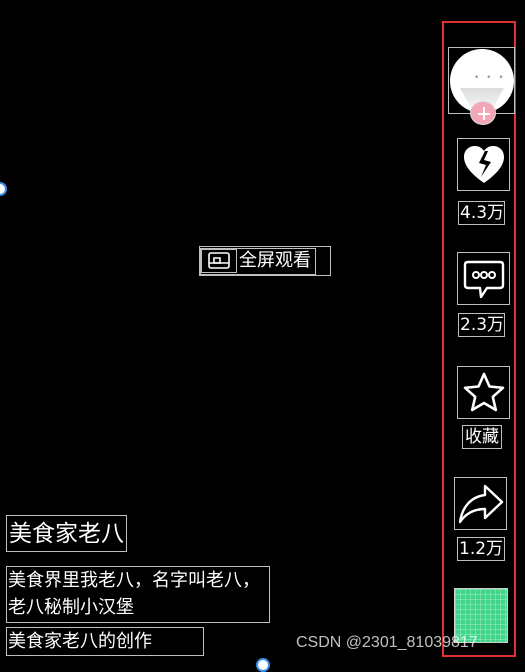 The height and width of the screenshot is (672, 525). I want to click on fullscreen-icon, so click(219, 260).